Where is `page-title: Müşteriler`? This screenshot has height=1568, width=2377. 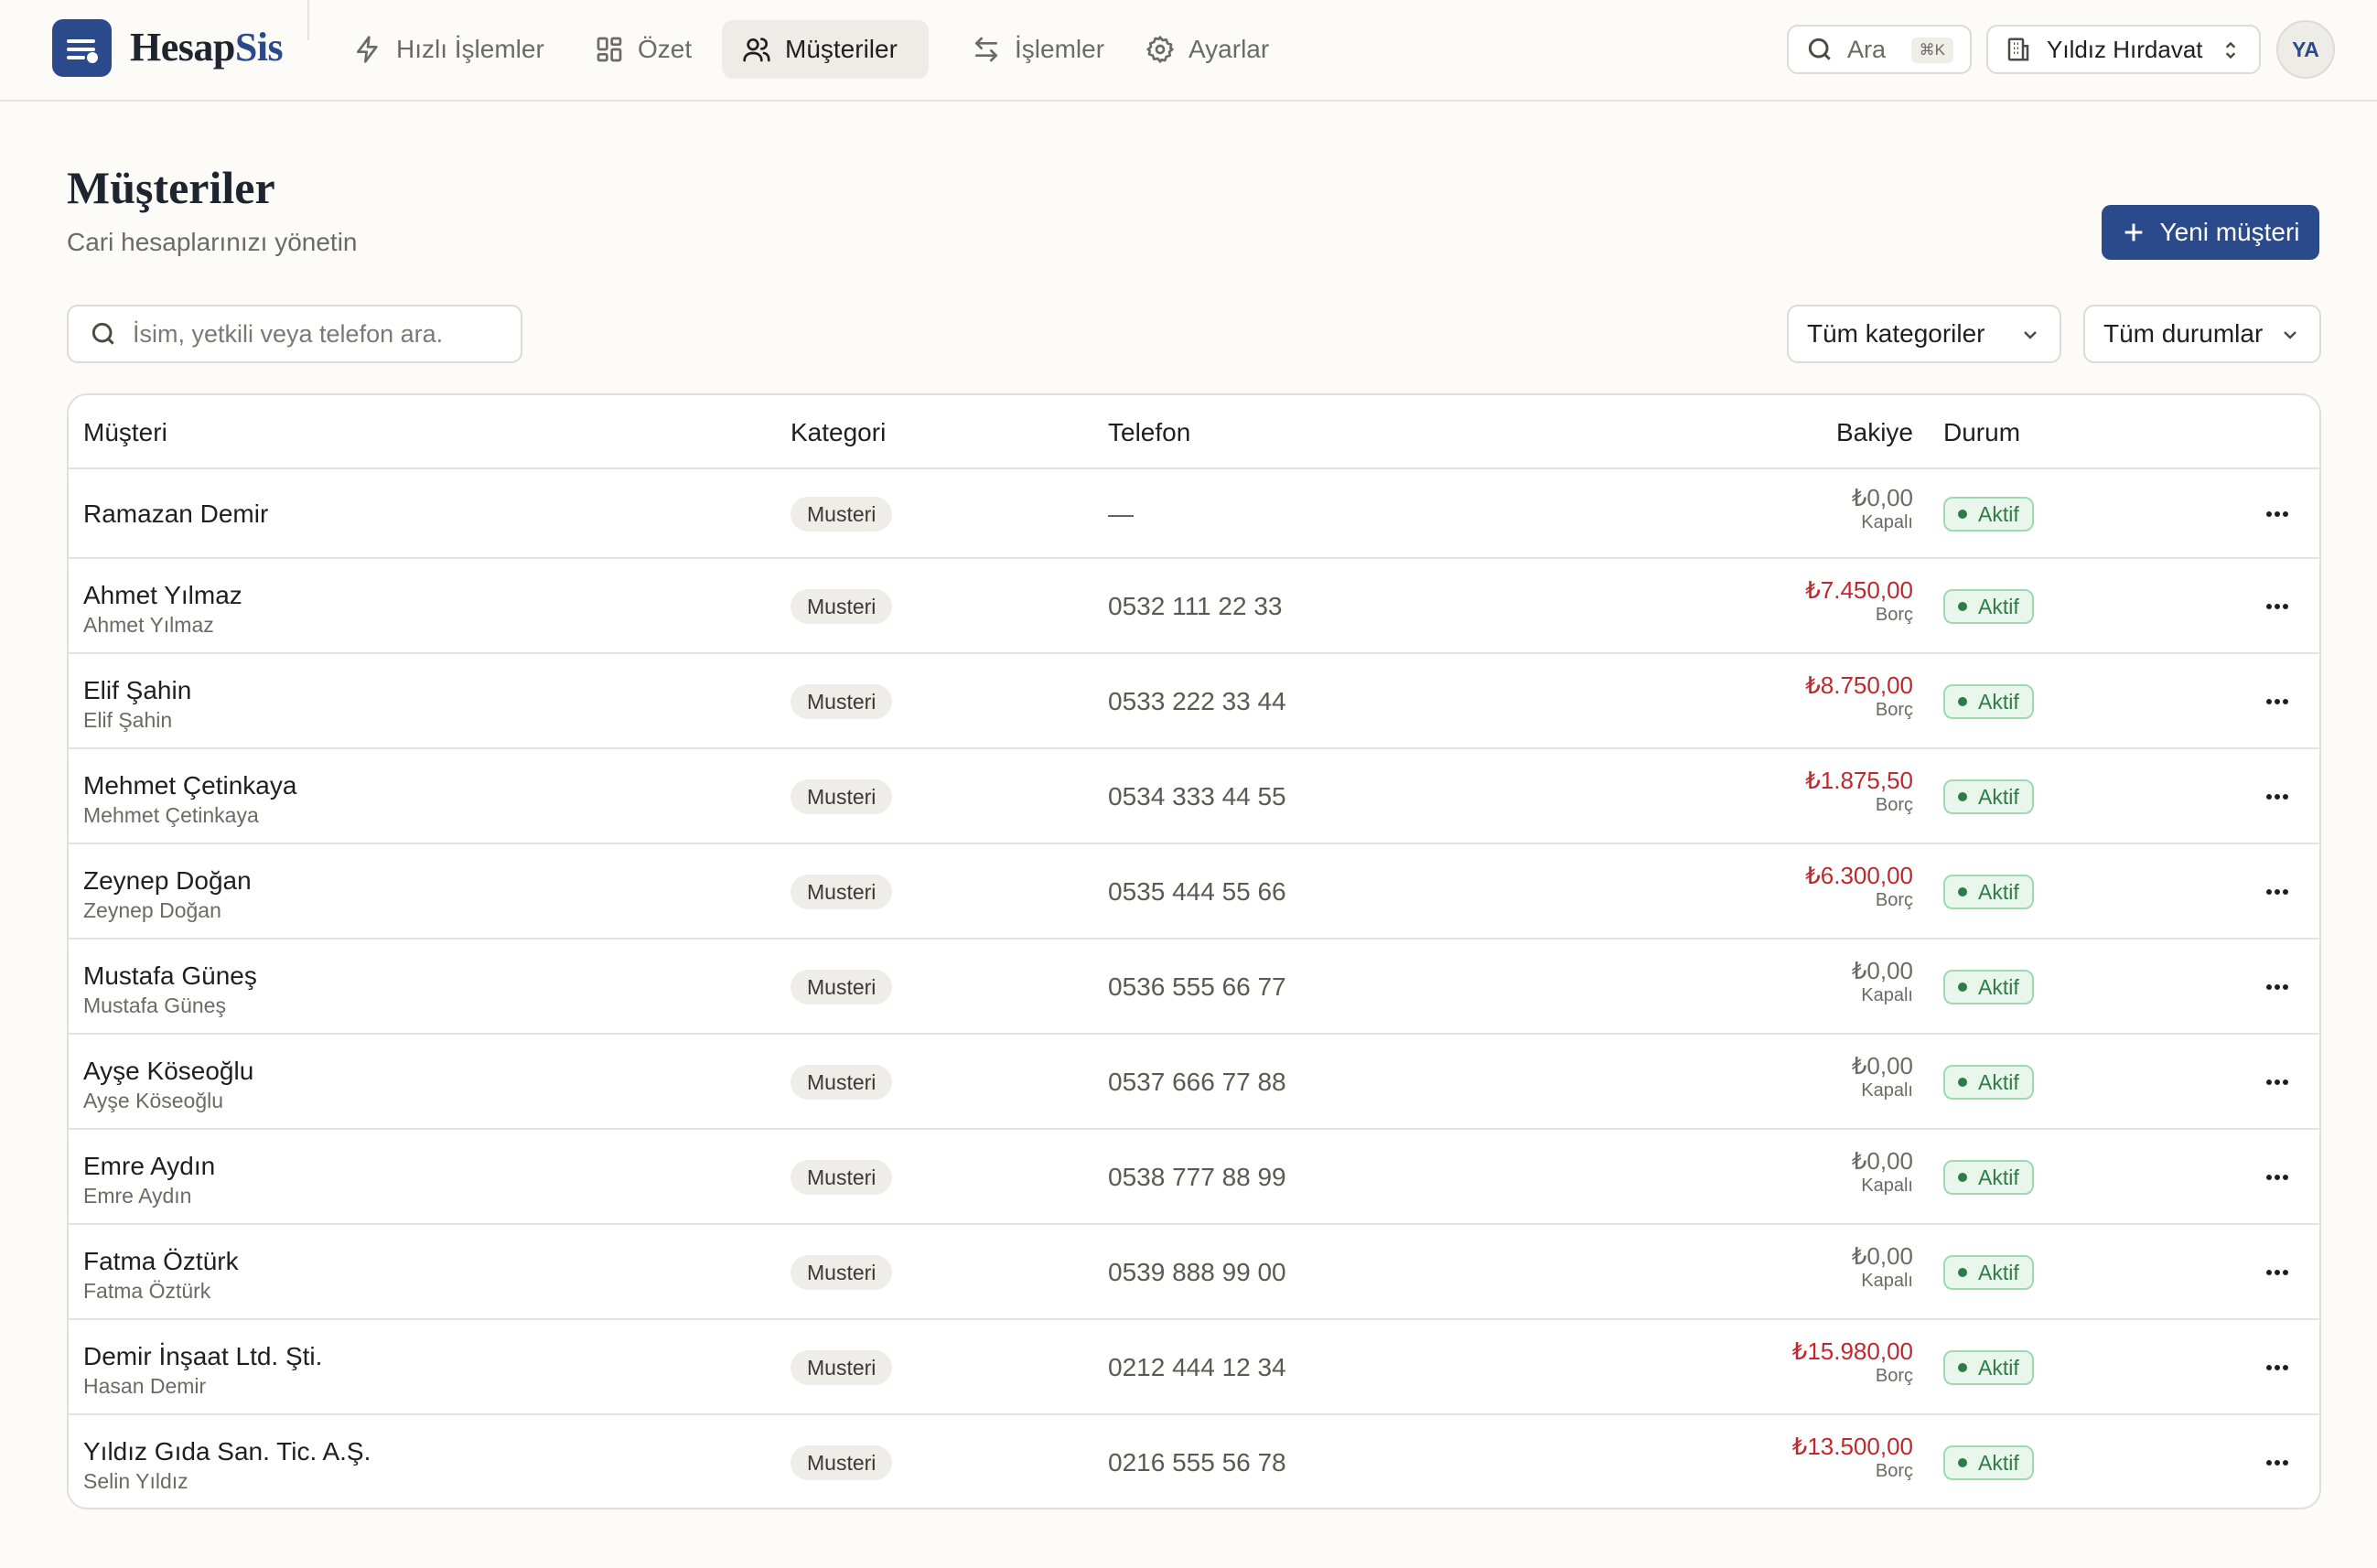 page-title: Müşteriler is located at coordinates (171, 187).